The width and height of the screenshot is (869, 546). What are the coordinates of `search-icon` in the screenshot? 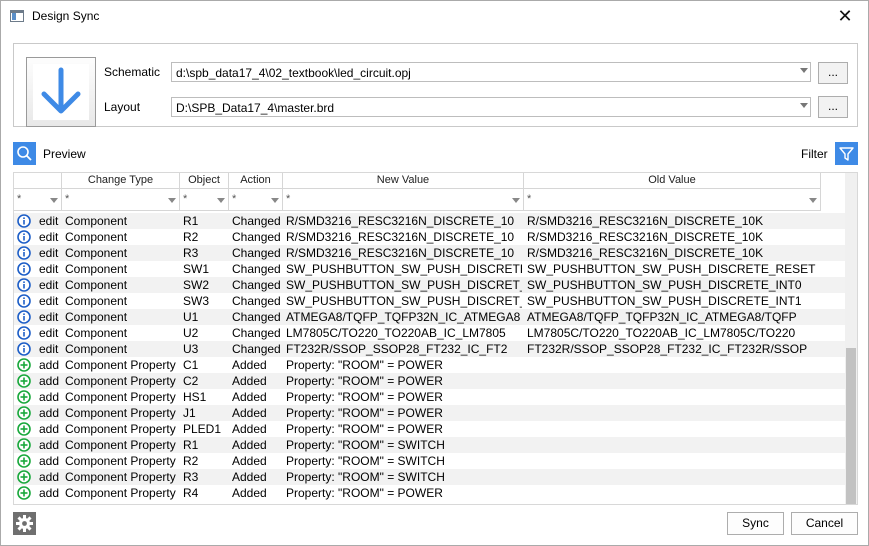 It's located at (24, 153).